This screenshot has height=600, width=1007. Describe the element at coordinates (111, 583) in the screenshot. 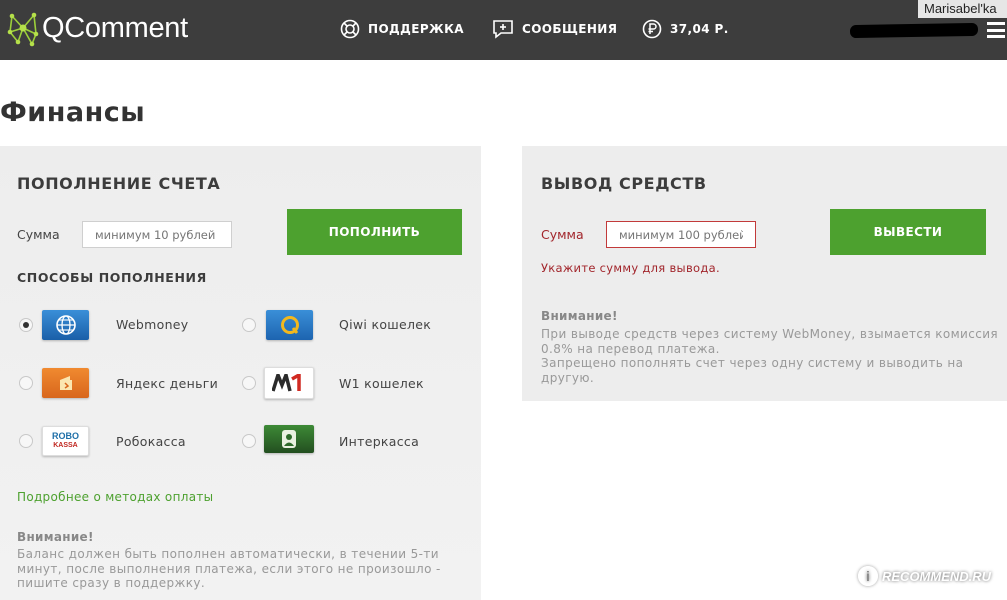

I see `deposit-note-line: пишите сразу в поддержку.` at that location.